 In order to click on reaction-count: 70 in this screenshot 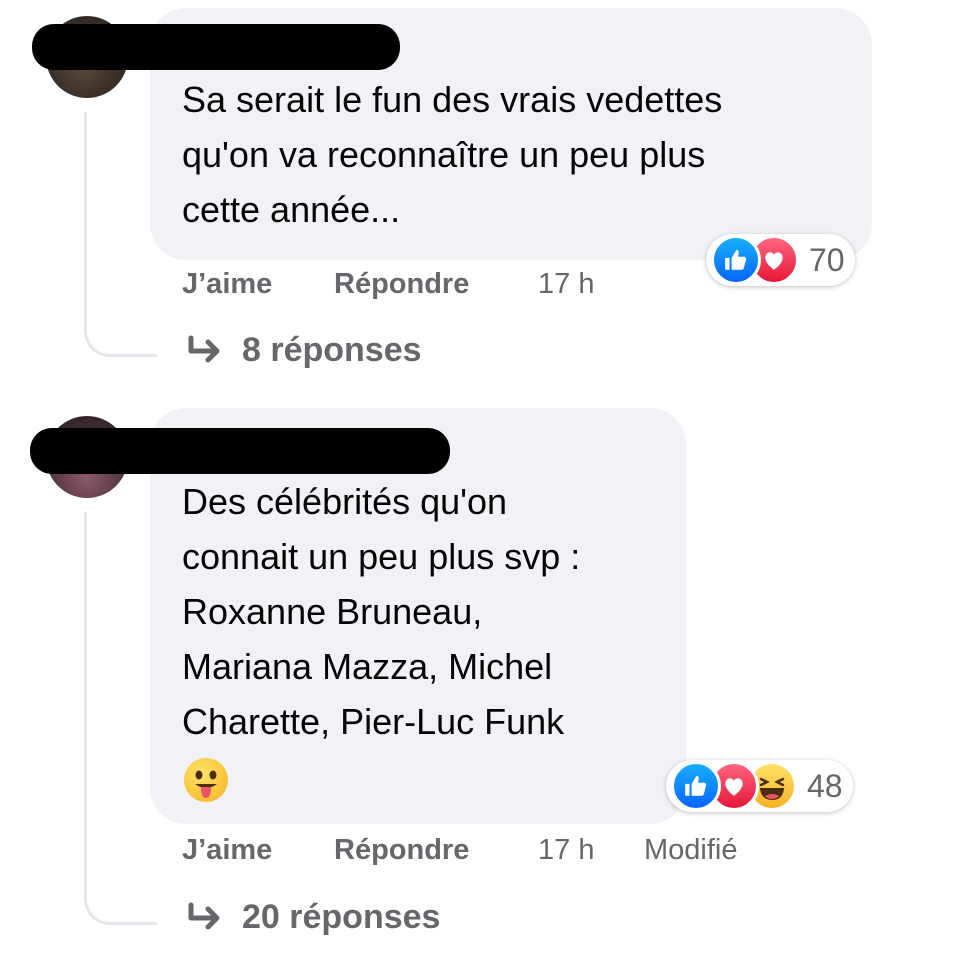, I will do `click(827, 259)`.